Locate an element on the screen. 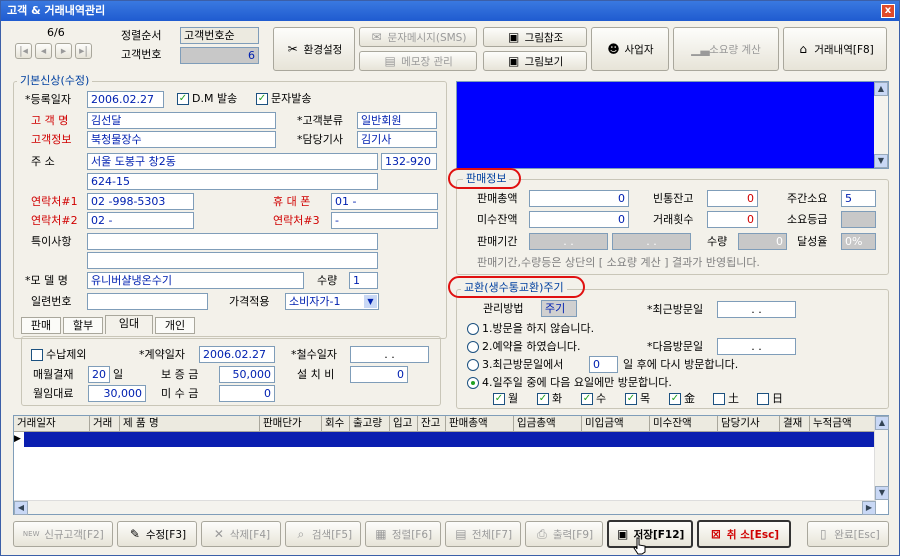 This screenshot has width=900, height=556. prev-record-button: ◂ is located at coordinates (43, 51).